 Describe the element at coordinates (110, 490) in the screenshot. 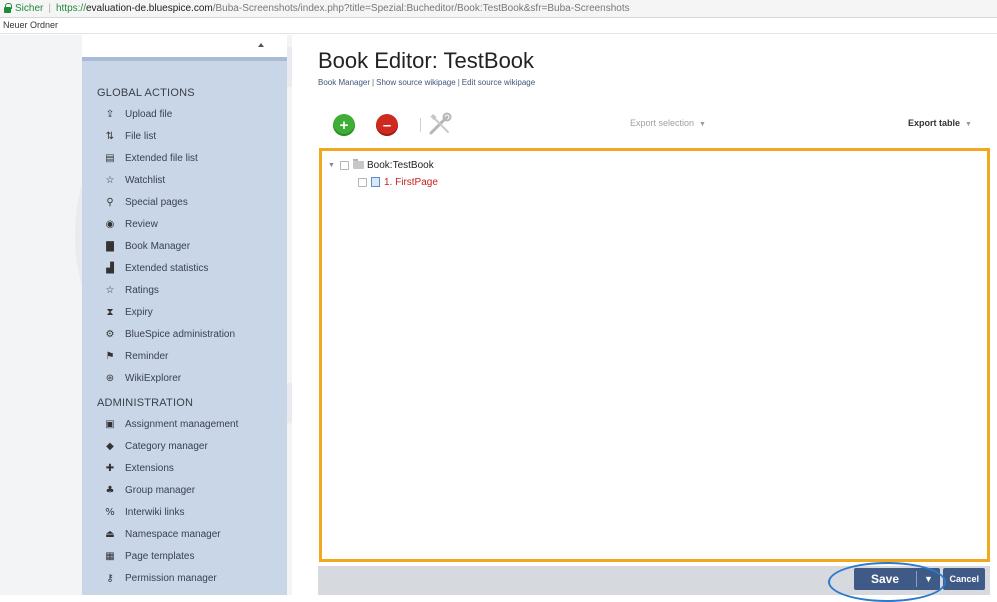

I see `group-icon: ♣` at that location.